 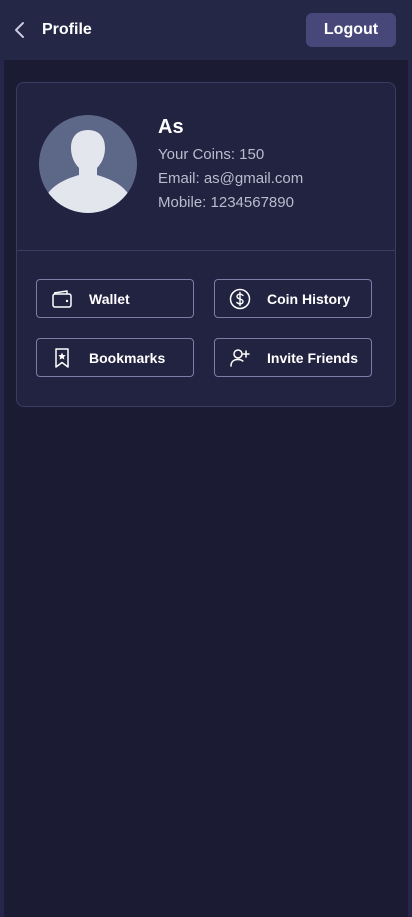 I want to click on user-silhouette-icon, so click(x=88, y=164).